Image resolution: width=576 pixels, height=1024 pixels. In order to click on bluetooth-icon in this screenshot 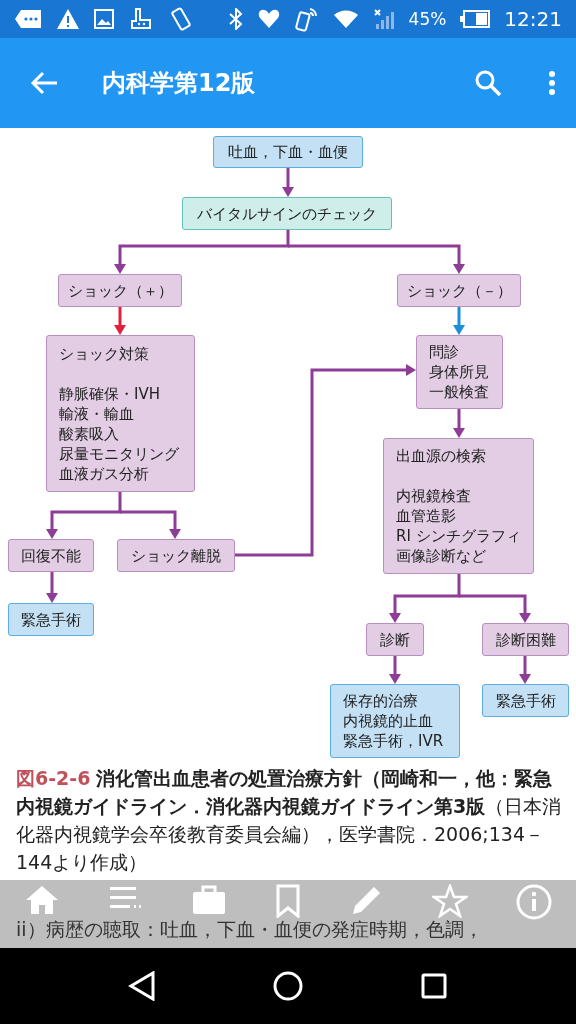, I will do `click(235, 19)`.